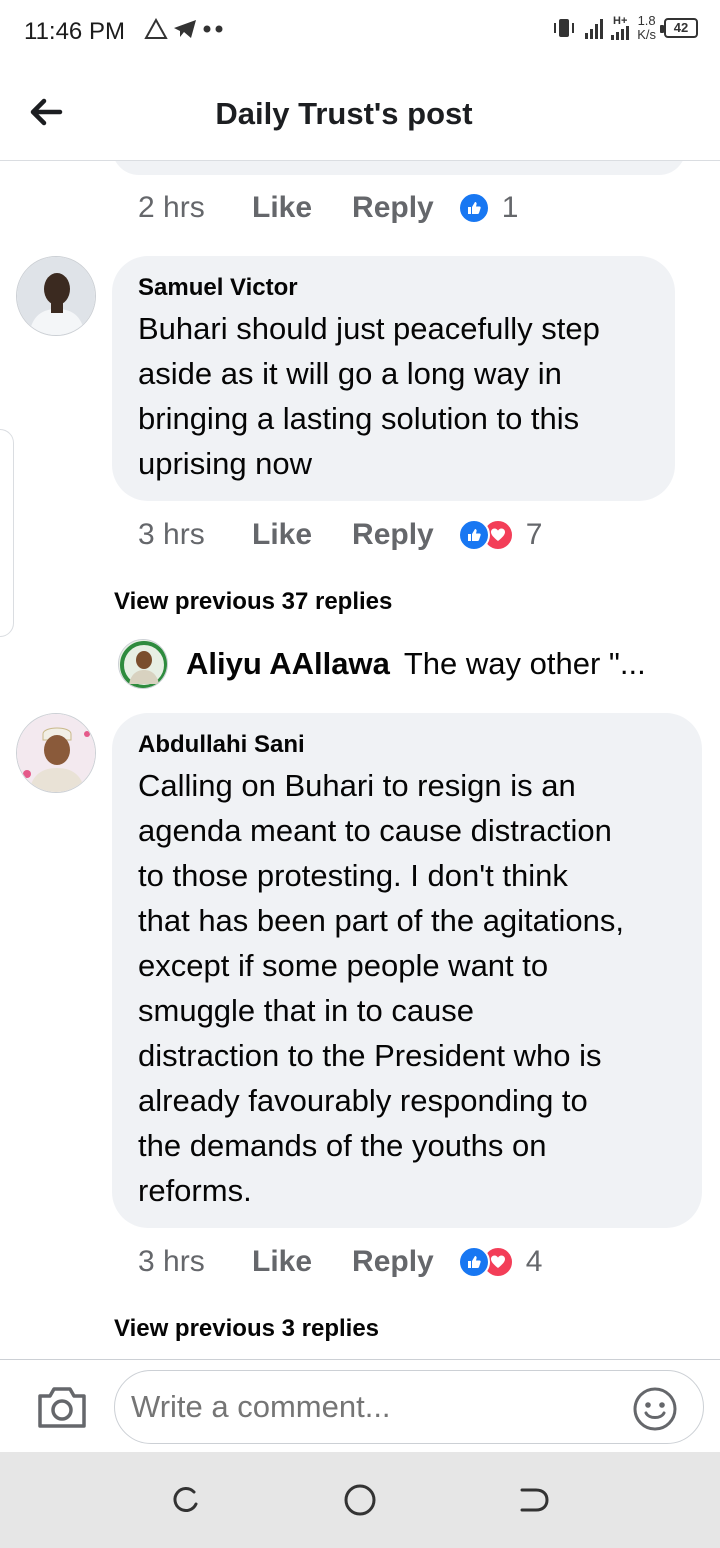  Describe the element at coordinates (646, 34) in the screenshot. I see `net-speed-unit: K/s` at that location.